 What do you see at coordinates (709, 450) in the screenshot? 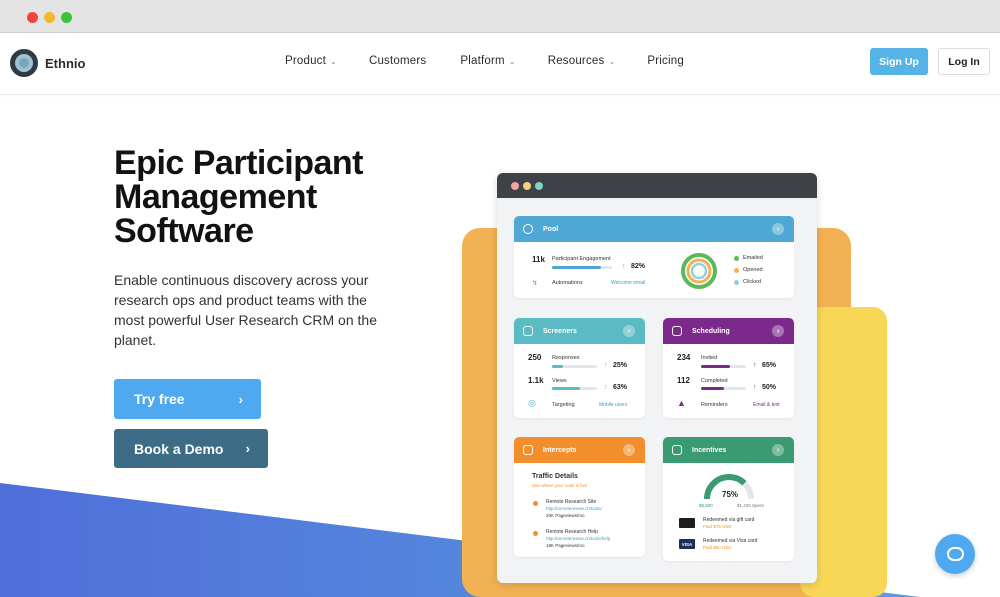
I see `incentives-title: Incentives` at bounding box center [709, 450].